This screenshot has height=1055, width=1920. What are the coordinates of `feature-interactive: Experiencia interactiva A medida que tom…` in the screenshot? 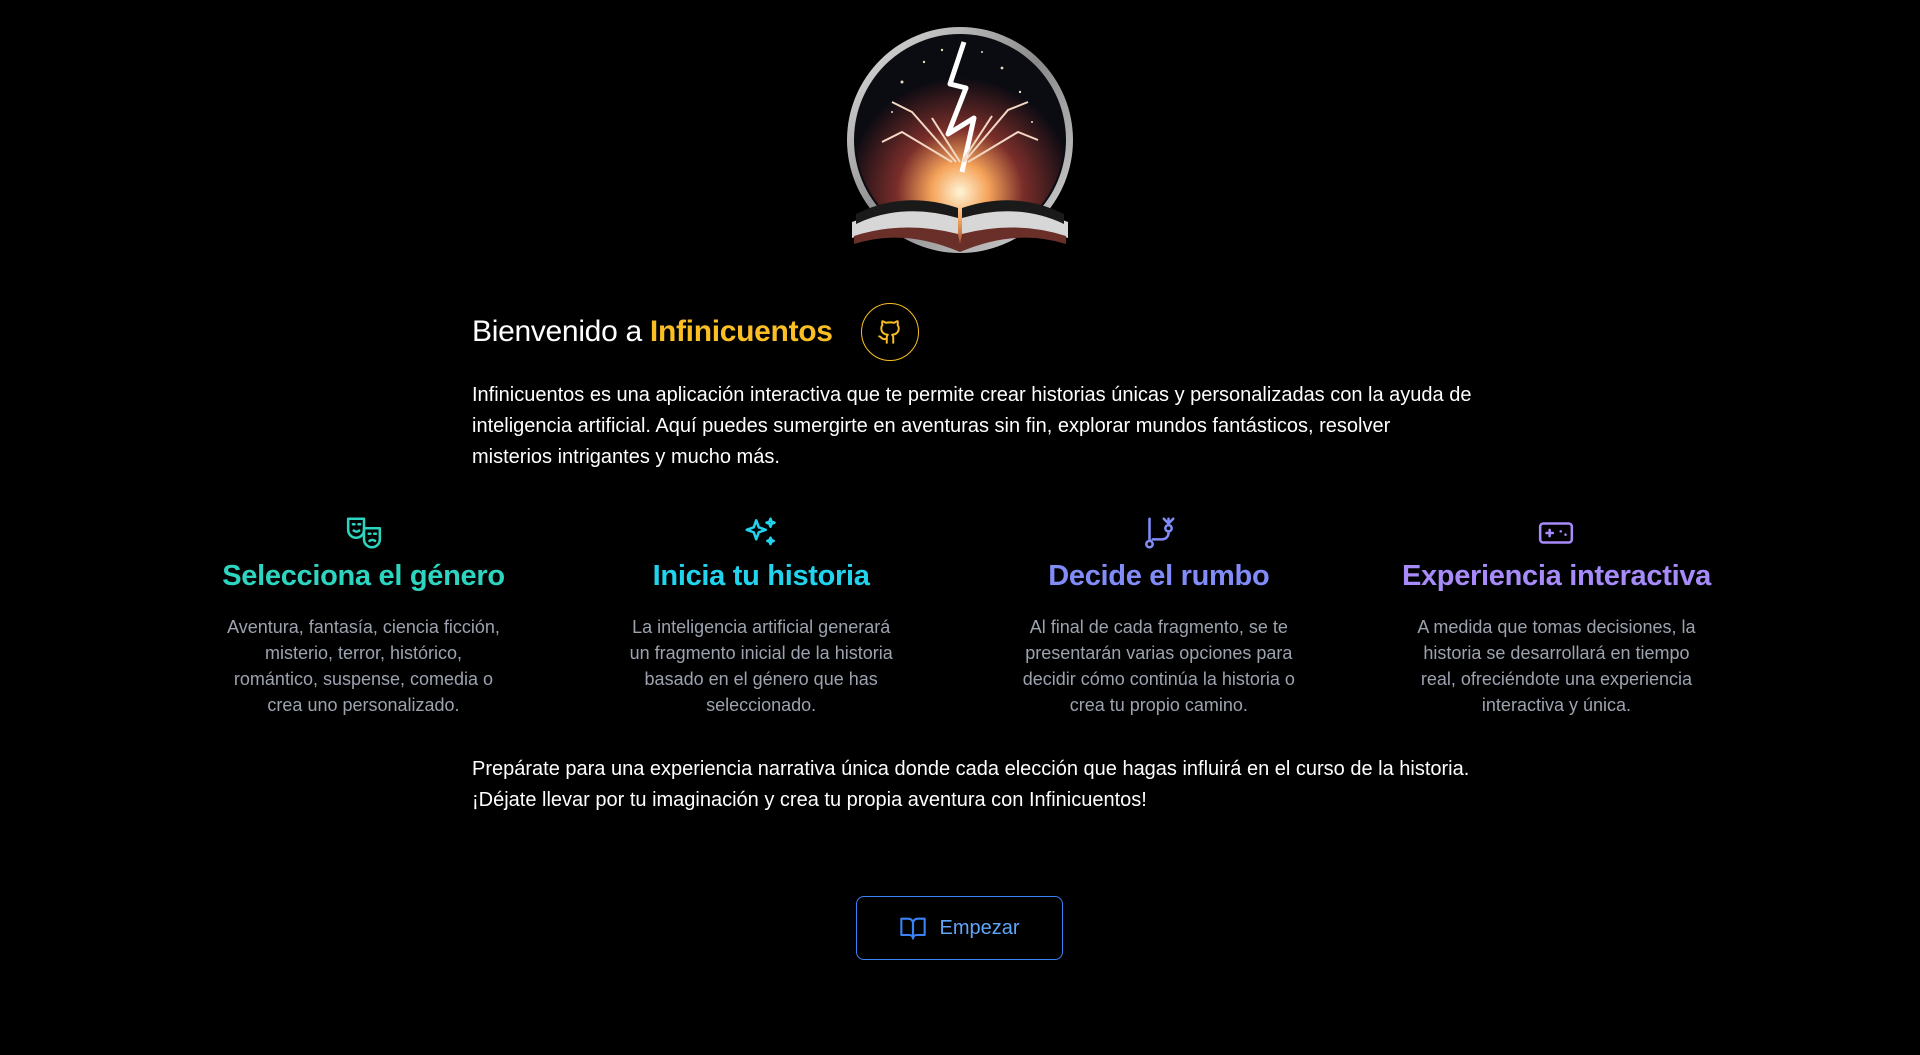 It's located at (1556, 614).